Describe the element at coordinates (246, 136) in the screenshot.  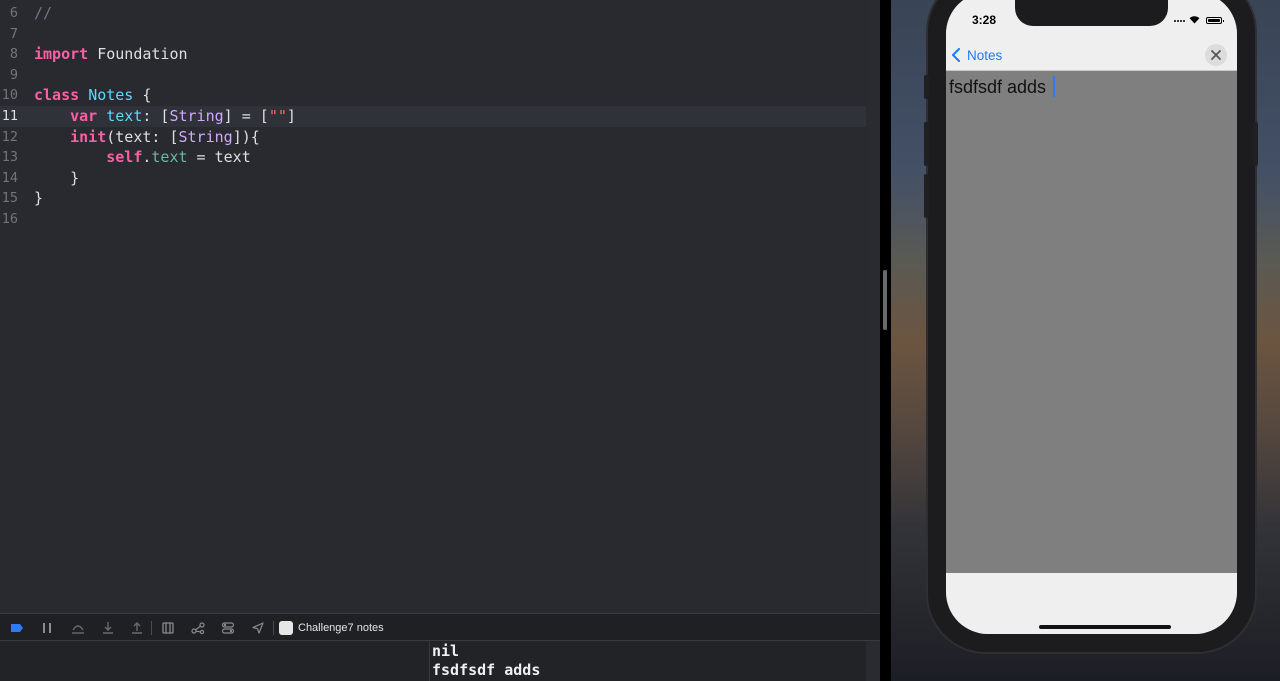
I see `code-token: ]){` at that location.